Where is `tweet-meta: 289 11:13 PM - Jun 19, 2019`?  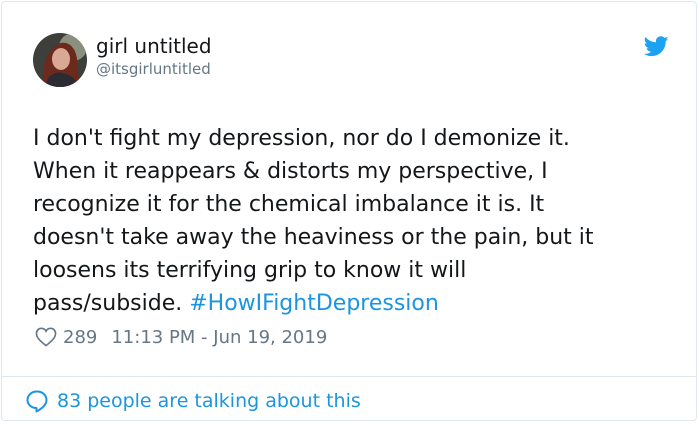 tweet-meta: 289 11:13 PM - Jun 19, 2019 is located at coordinates (181, 337).